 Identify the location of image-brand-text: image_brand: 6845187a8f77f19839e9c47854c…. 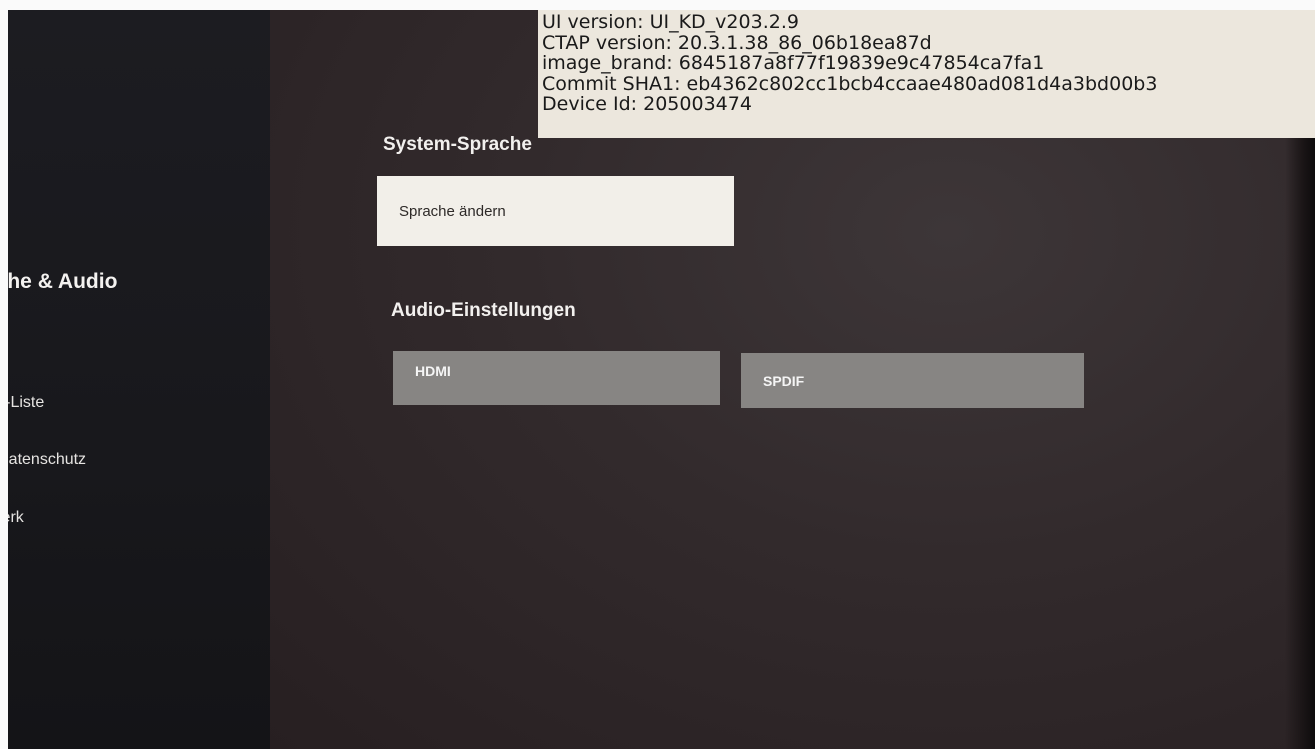
(793, 63).